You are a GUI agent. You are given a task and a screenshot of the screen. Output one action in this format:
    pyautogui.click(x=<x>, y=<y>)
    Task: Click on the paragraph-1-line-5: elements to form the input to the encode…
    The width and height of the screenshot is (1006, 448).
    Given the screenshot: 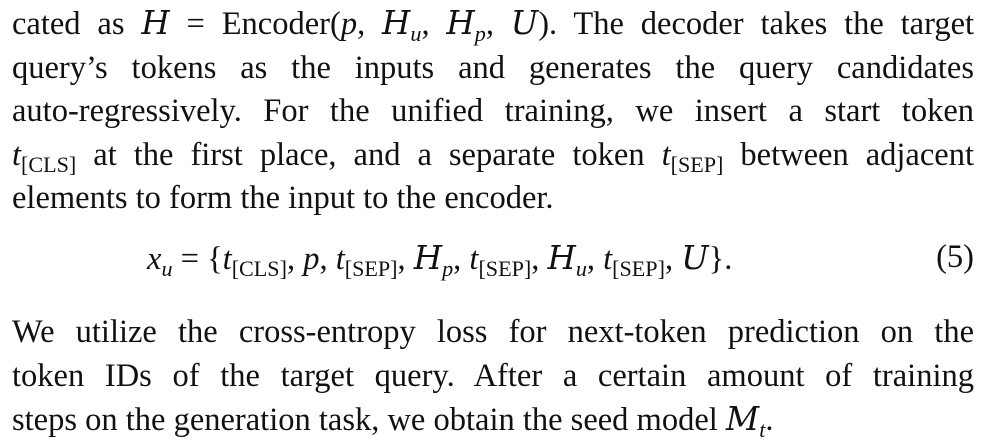 What is the action you would take?
    pyautogui.click(x=283, y=198)
    